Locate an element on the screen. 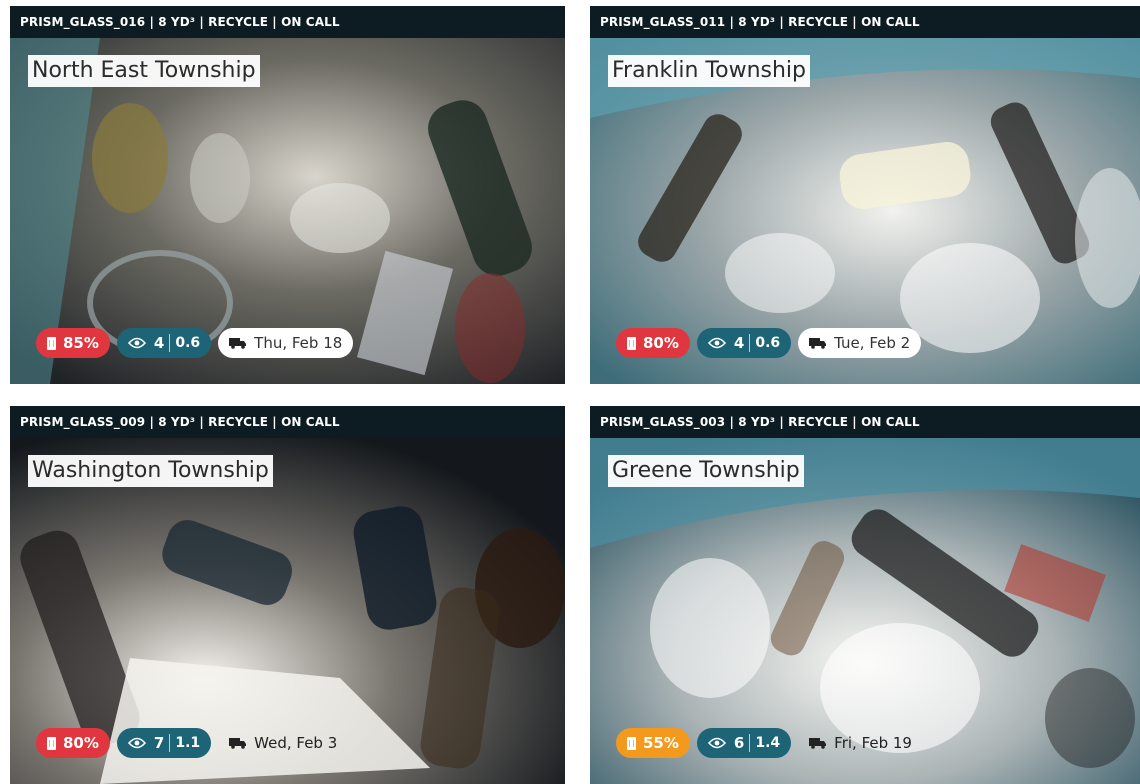 The height and width of the screenshot is (784, 1140). pickup-date: Thu, Feb 18 is located at coordinates (298, 343).